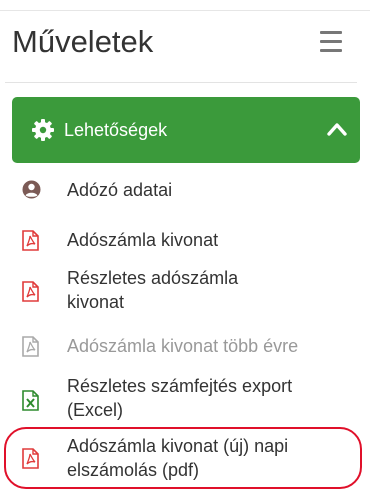 The height and width of the screenshot is (490, 370). What do you see at coordinates (186, 191) in the screenshot?
I see `menu-item-taxpayer-data: Adózó adatai` at bounding box center [186, 191].